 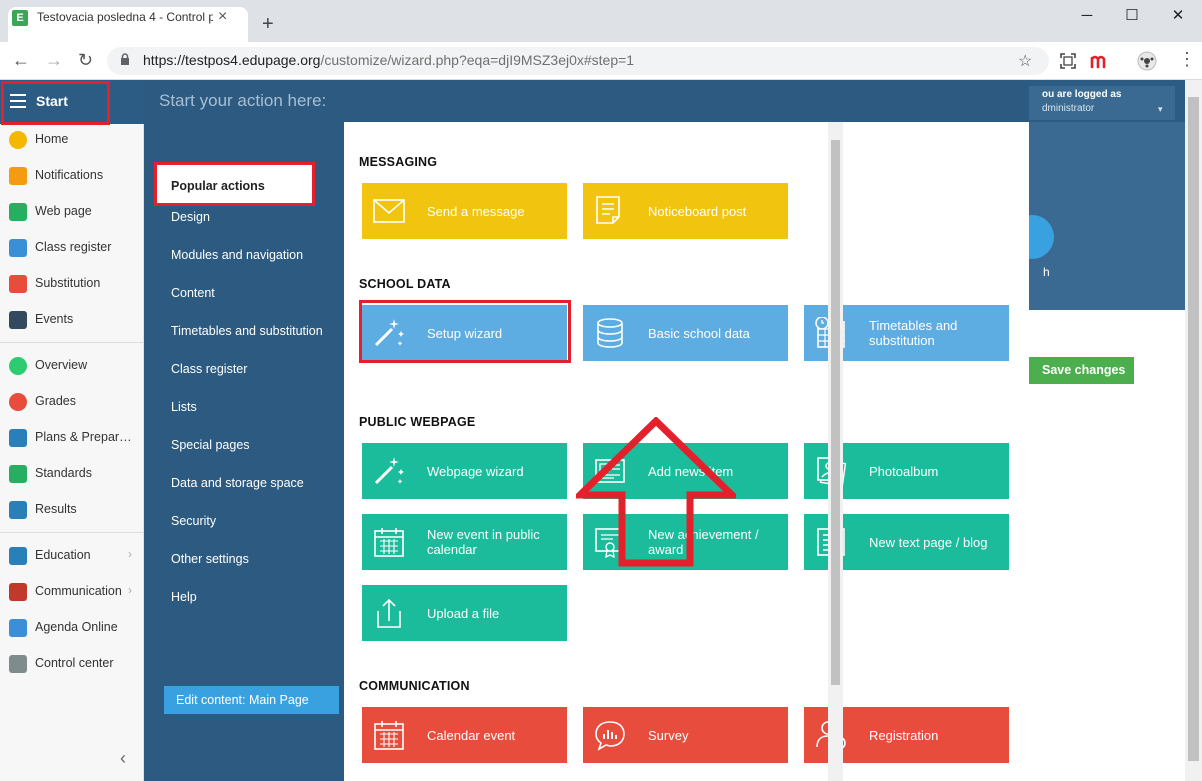 What do you see at coordinates (245, 445) in the screenshot?
I see `menu-special-pages: Special pages` at bounding box center [245, 445].